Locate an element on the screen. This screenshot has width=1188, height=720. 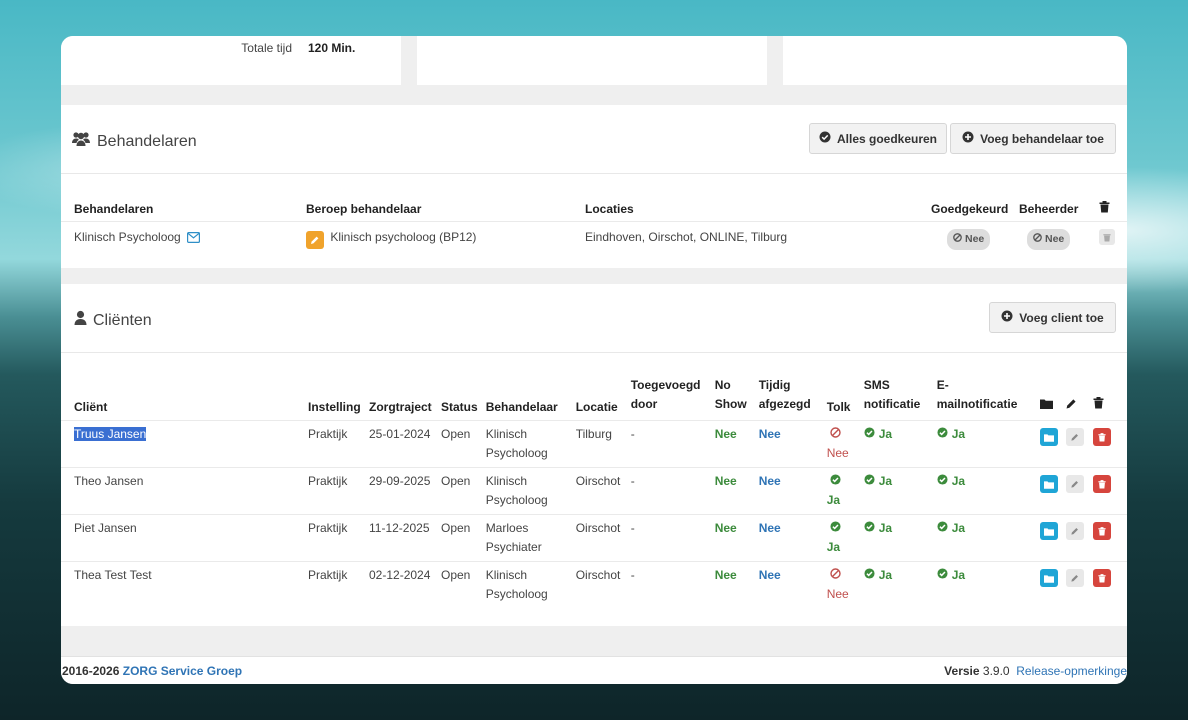
col-tijdig: Tijdig afgezegd is located at coordinates (789, 398).